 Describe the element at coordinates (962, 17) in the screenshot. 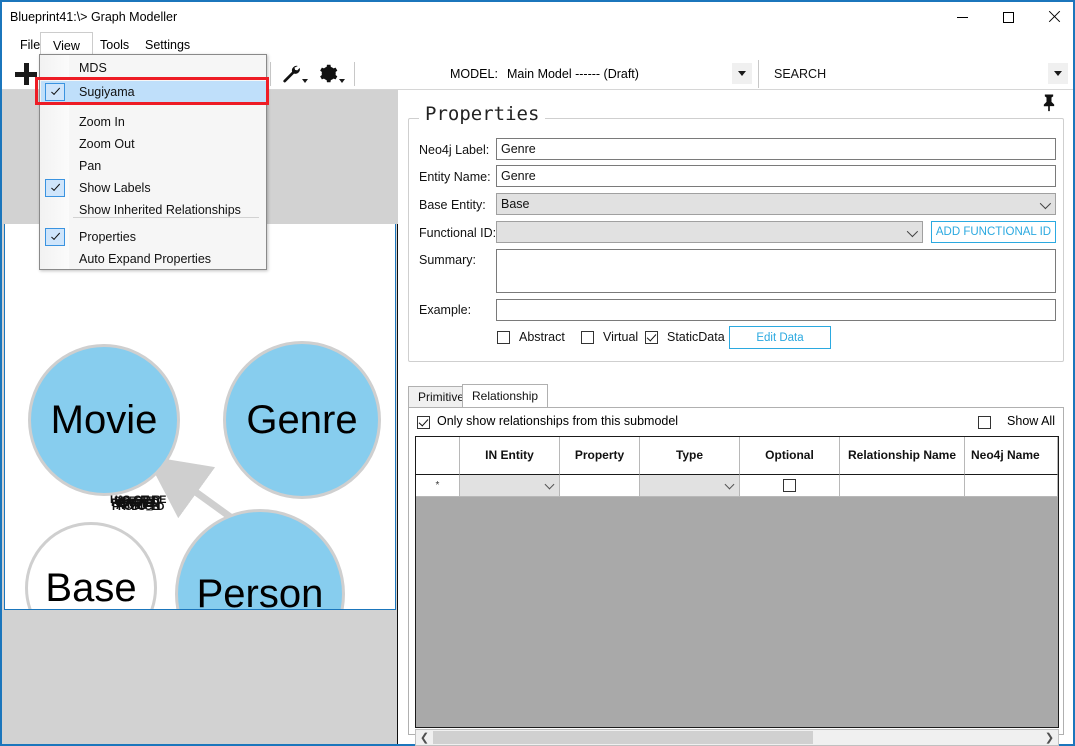

I see `minimize-button` at that location.